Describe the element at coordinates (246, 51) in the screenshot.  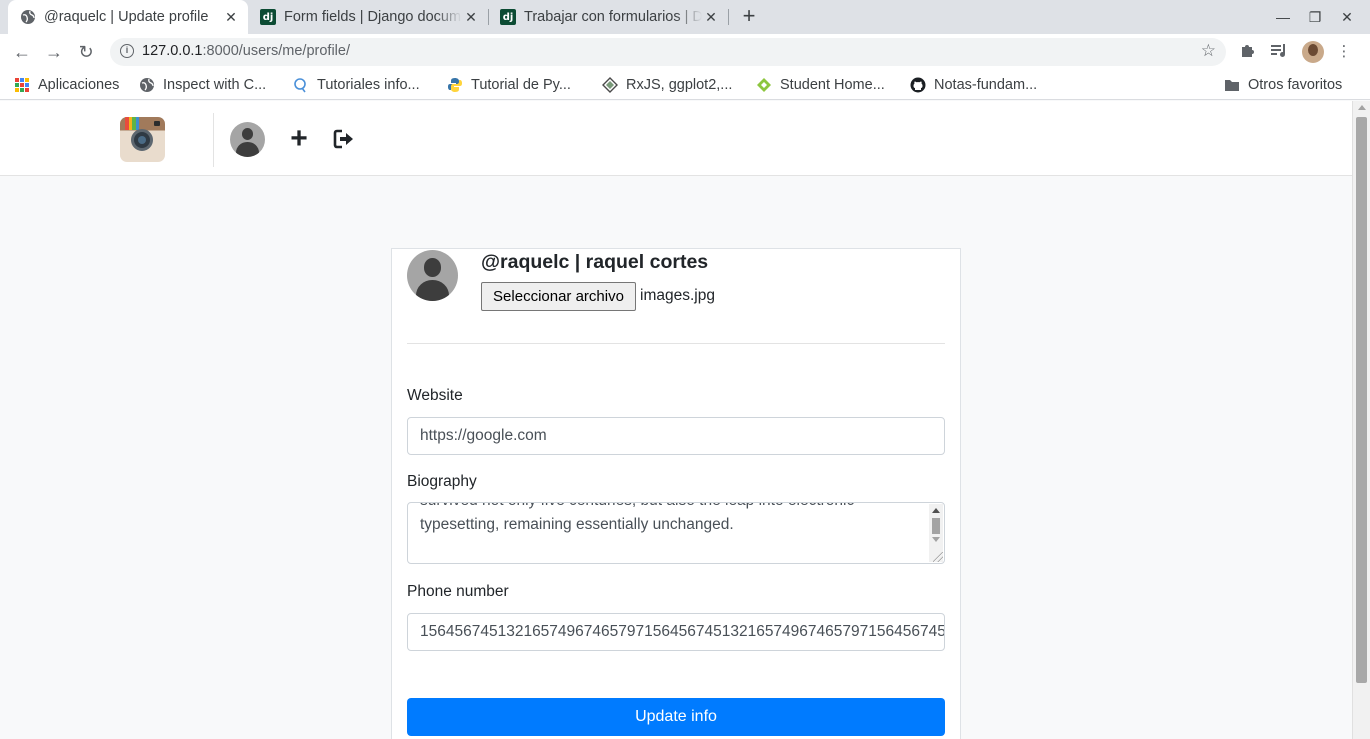
I see `url-text: 127.0.0.1:8000/users/me/profile/` at that location.